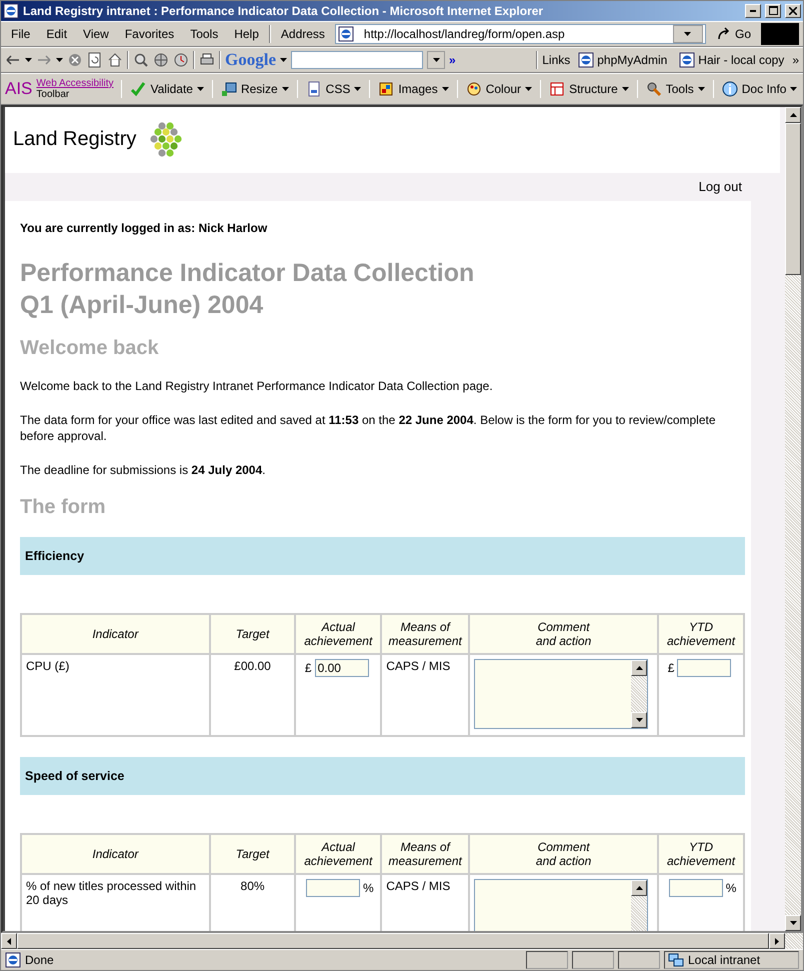  Describe the element at coordinates (303, 33) in the screenshot. I see `address-label: Address` at that location.